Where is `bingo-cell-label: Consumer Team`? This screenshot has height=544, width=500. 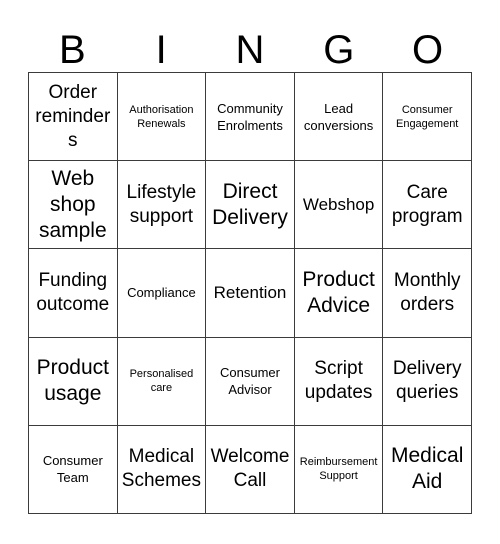
bingo-cell-label: Consumer Team is located at coordinates (72, 469).